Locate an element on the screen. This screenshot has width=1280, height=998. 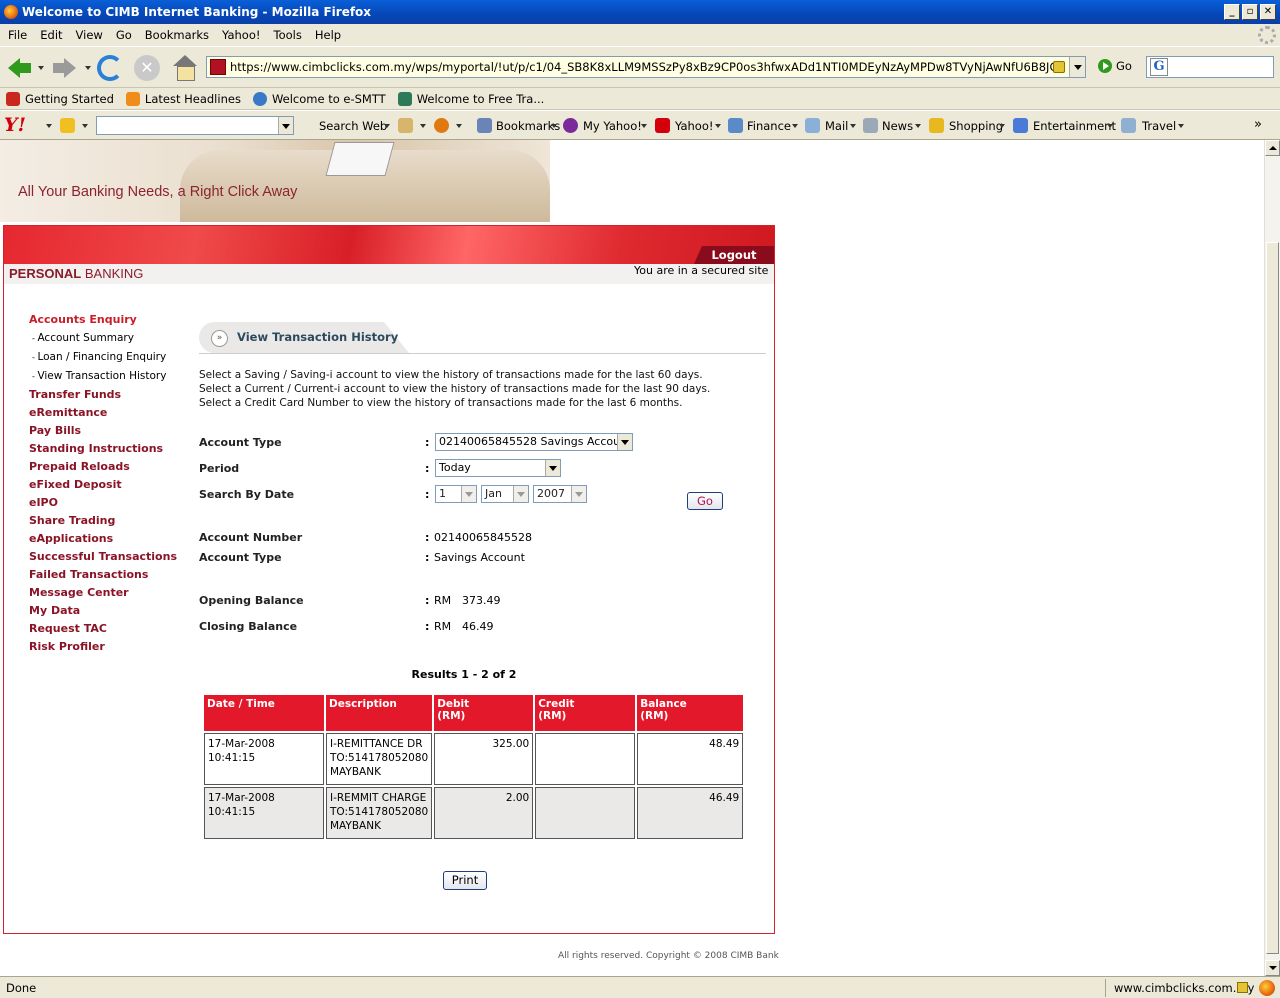
highlight-icon is located at coordinates (441, 125).